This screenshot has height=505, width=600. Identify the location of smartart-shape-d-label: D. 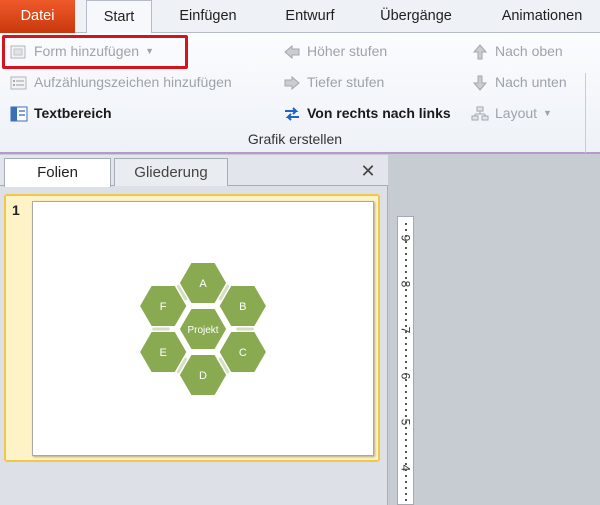
(203, 376).